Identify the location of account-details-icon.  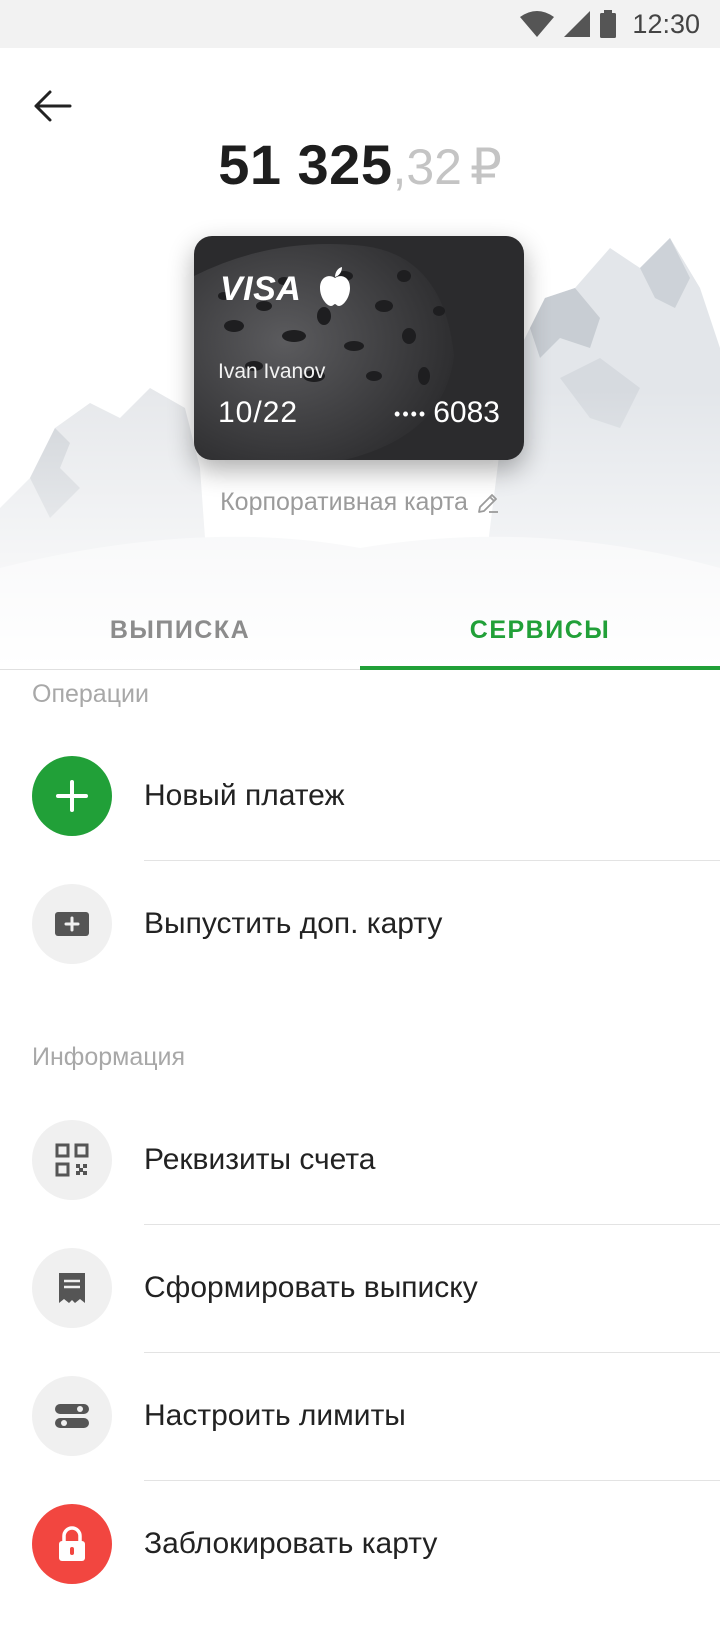
(72, 1160).